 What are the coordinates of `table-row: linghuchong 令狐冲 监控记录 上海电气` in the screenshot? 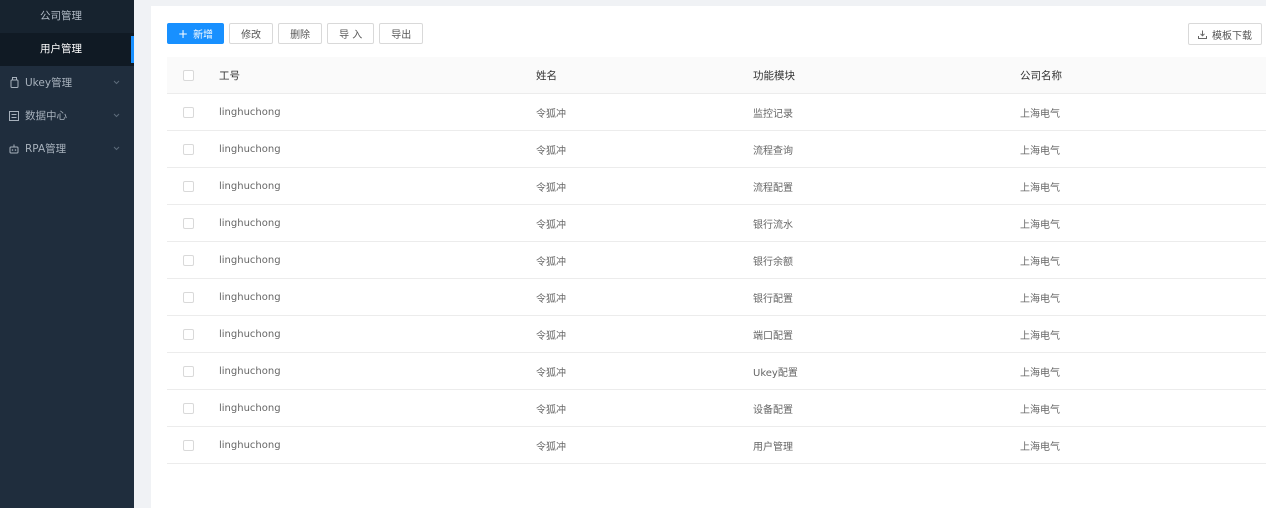 It's located at (716, 112).